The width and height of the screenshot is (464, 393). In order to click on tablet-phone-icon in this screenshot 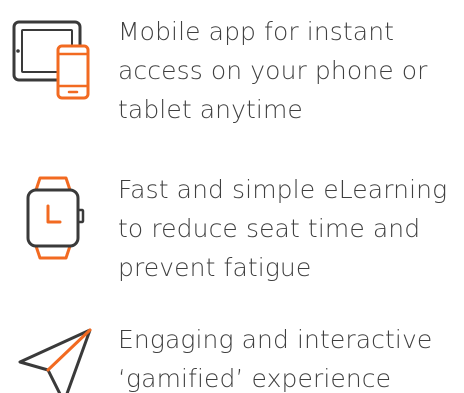, I will do `click(54, 60)`.